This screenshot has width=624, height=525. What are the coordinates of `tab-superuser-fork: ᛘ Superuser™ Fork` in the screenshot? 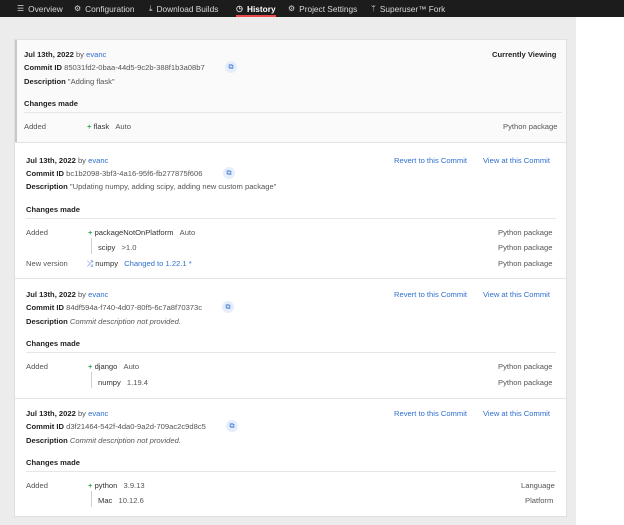 It's located at (408, 8).